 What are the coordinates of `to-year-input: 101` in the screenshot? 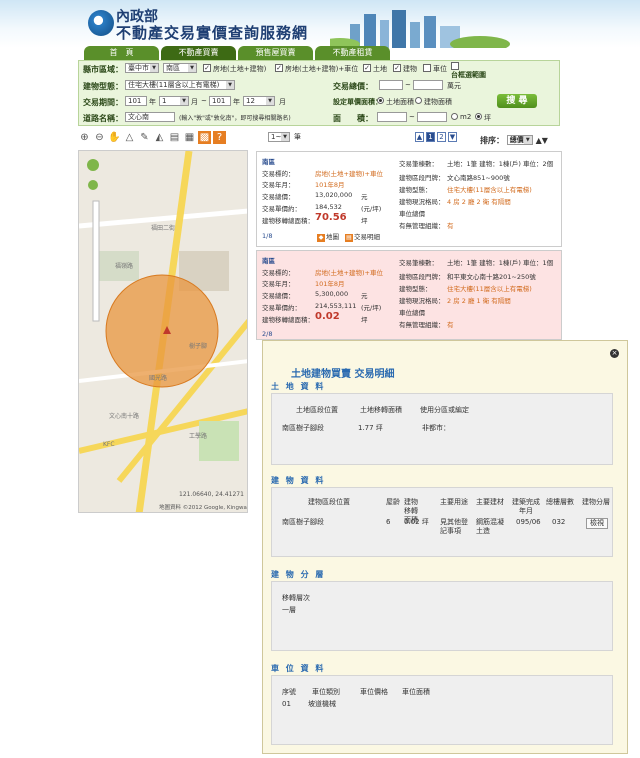 It's located at (220, 101).